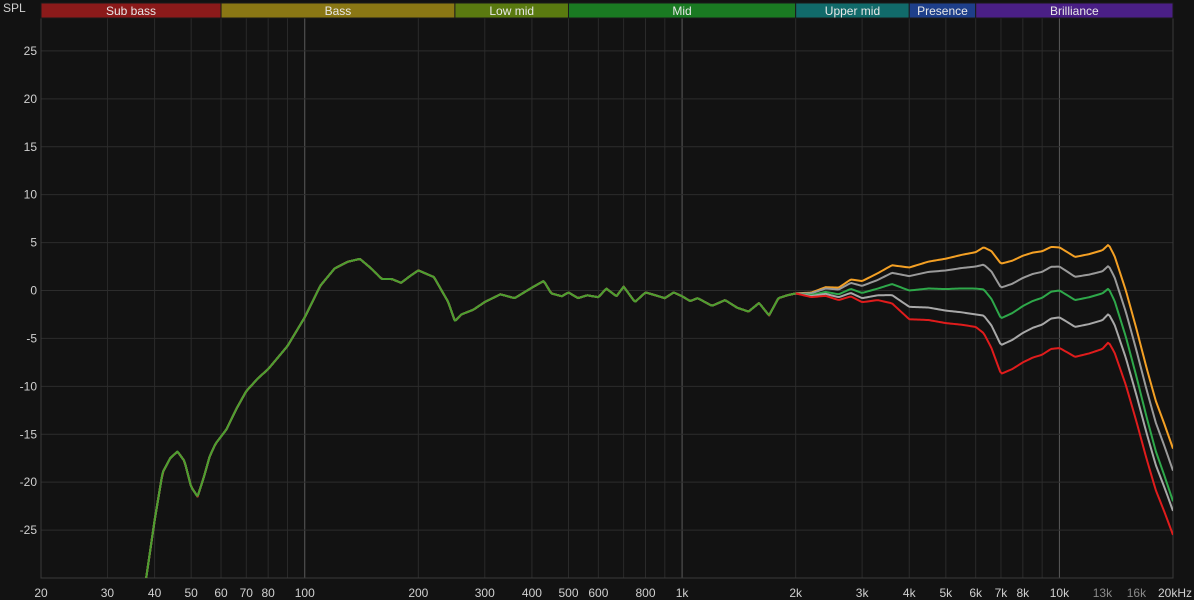 This screenshot has height=600, width=1194. I want to click on band-label: Bass, so click(338, 11).